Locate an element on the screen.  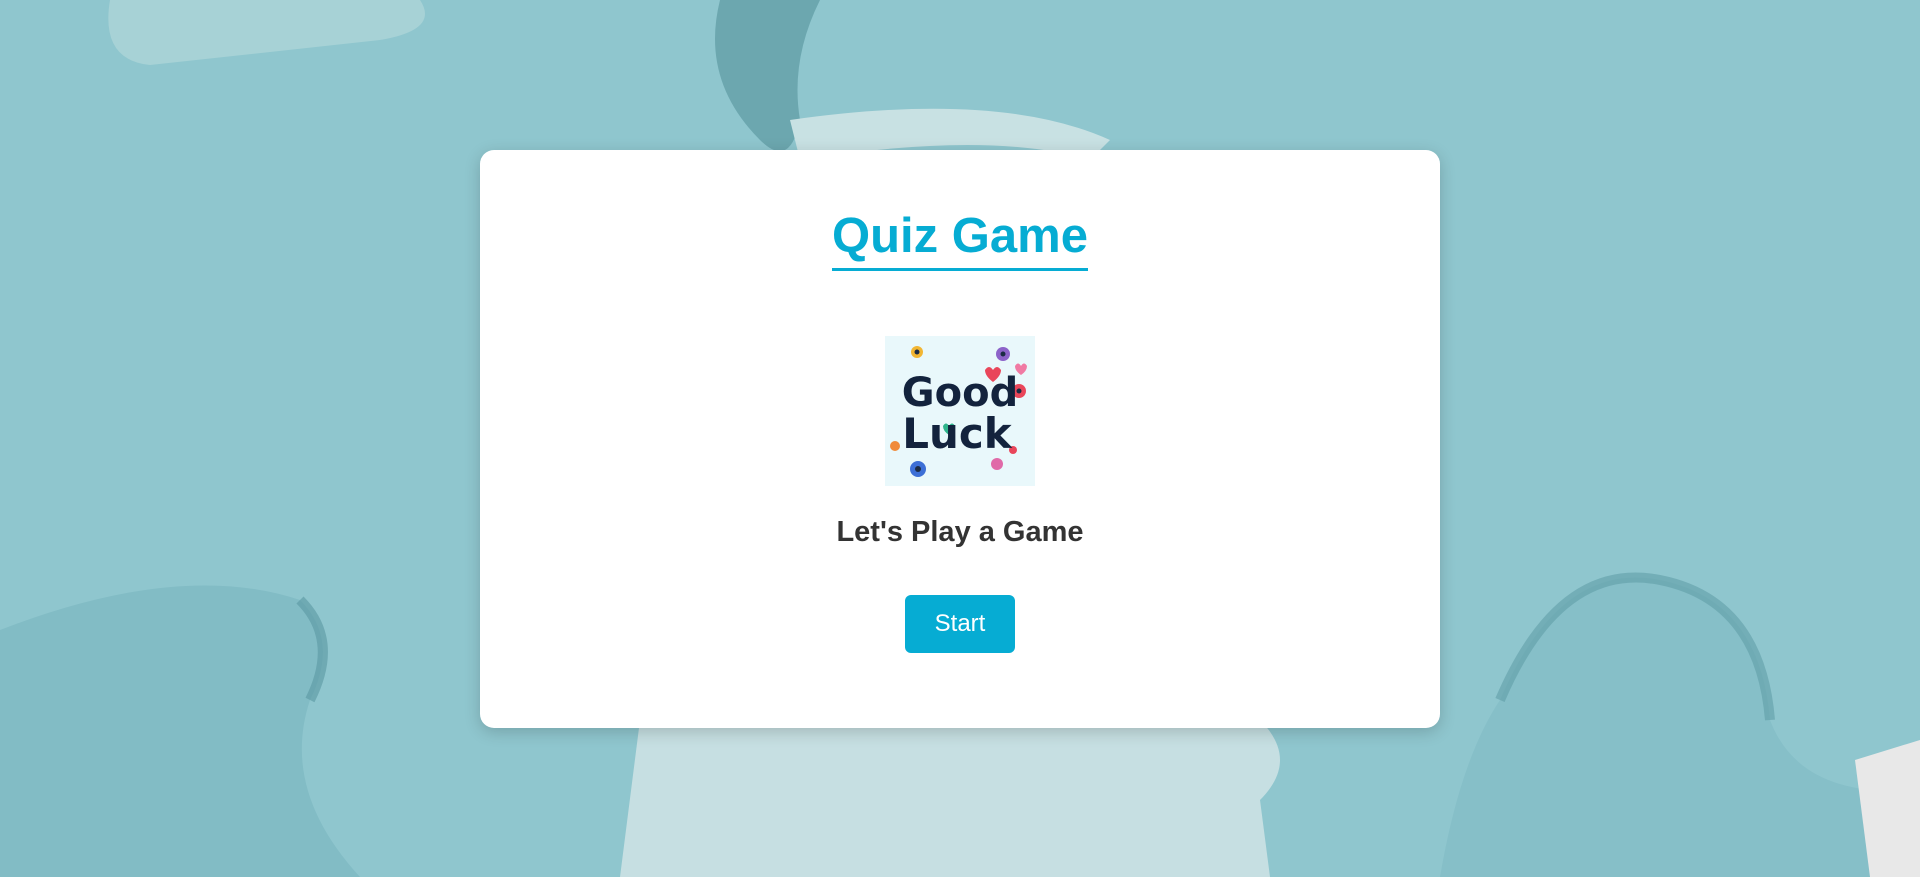
start-button: Start is located at coordinates (960, 624).